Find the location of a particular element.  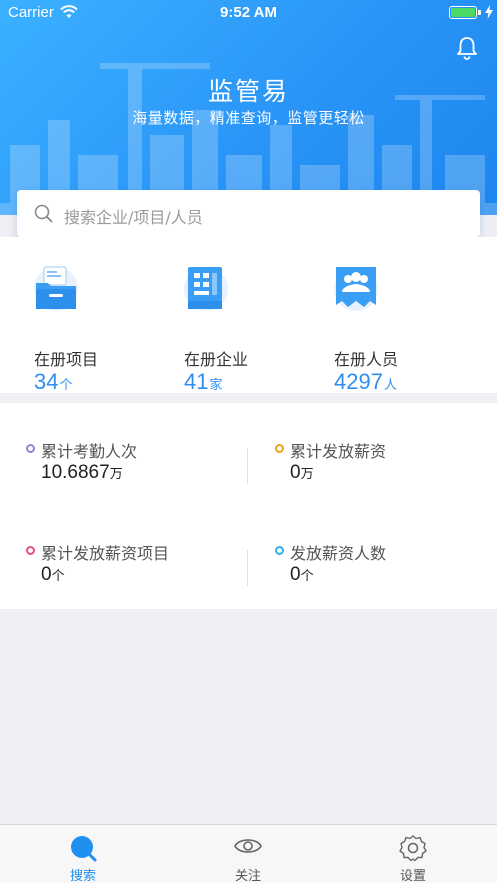

gear-icon is located at coordinates (413, 848).